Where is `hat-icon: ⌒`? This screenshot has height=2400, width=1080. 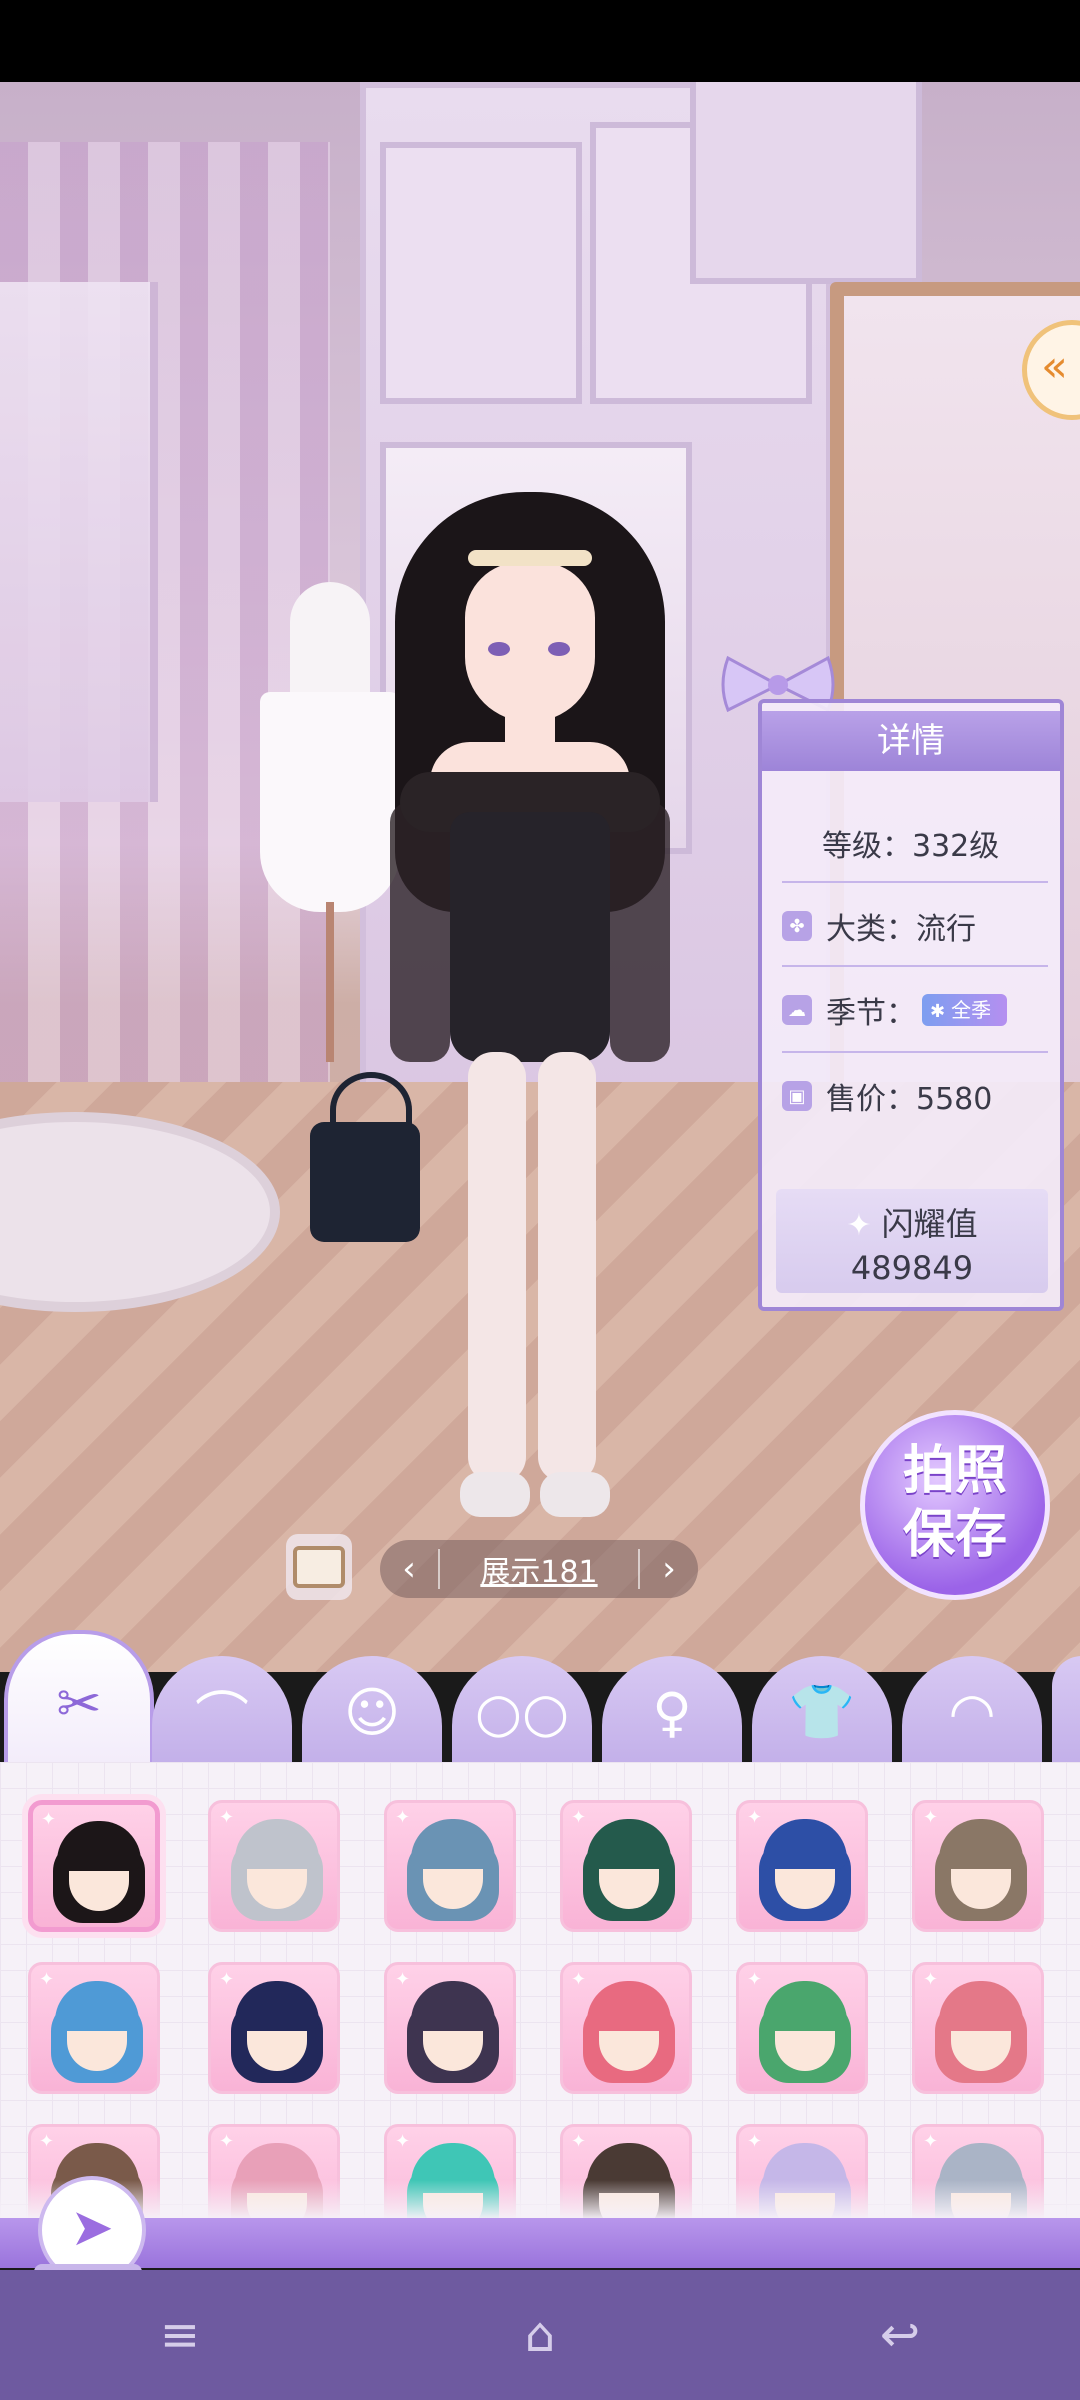
hat-icon: ⌒ is located at coordinates (222, 1717).